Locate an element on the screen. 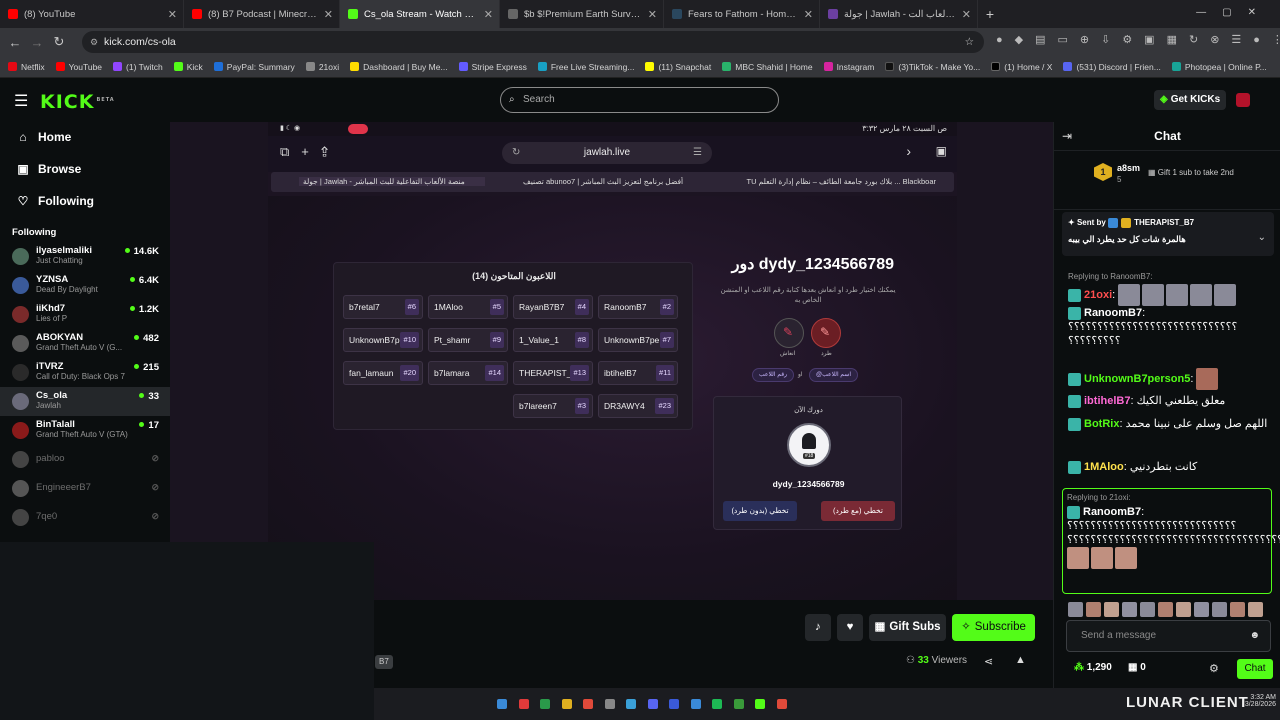 This screenshot has width=1280, height=720. chat-message: ibtihelB7: معلق يطلعني الكيك is located at coordinates (1170, 401).